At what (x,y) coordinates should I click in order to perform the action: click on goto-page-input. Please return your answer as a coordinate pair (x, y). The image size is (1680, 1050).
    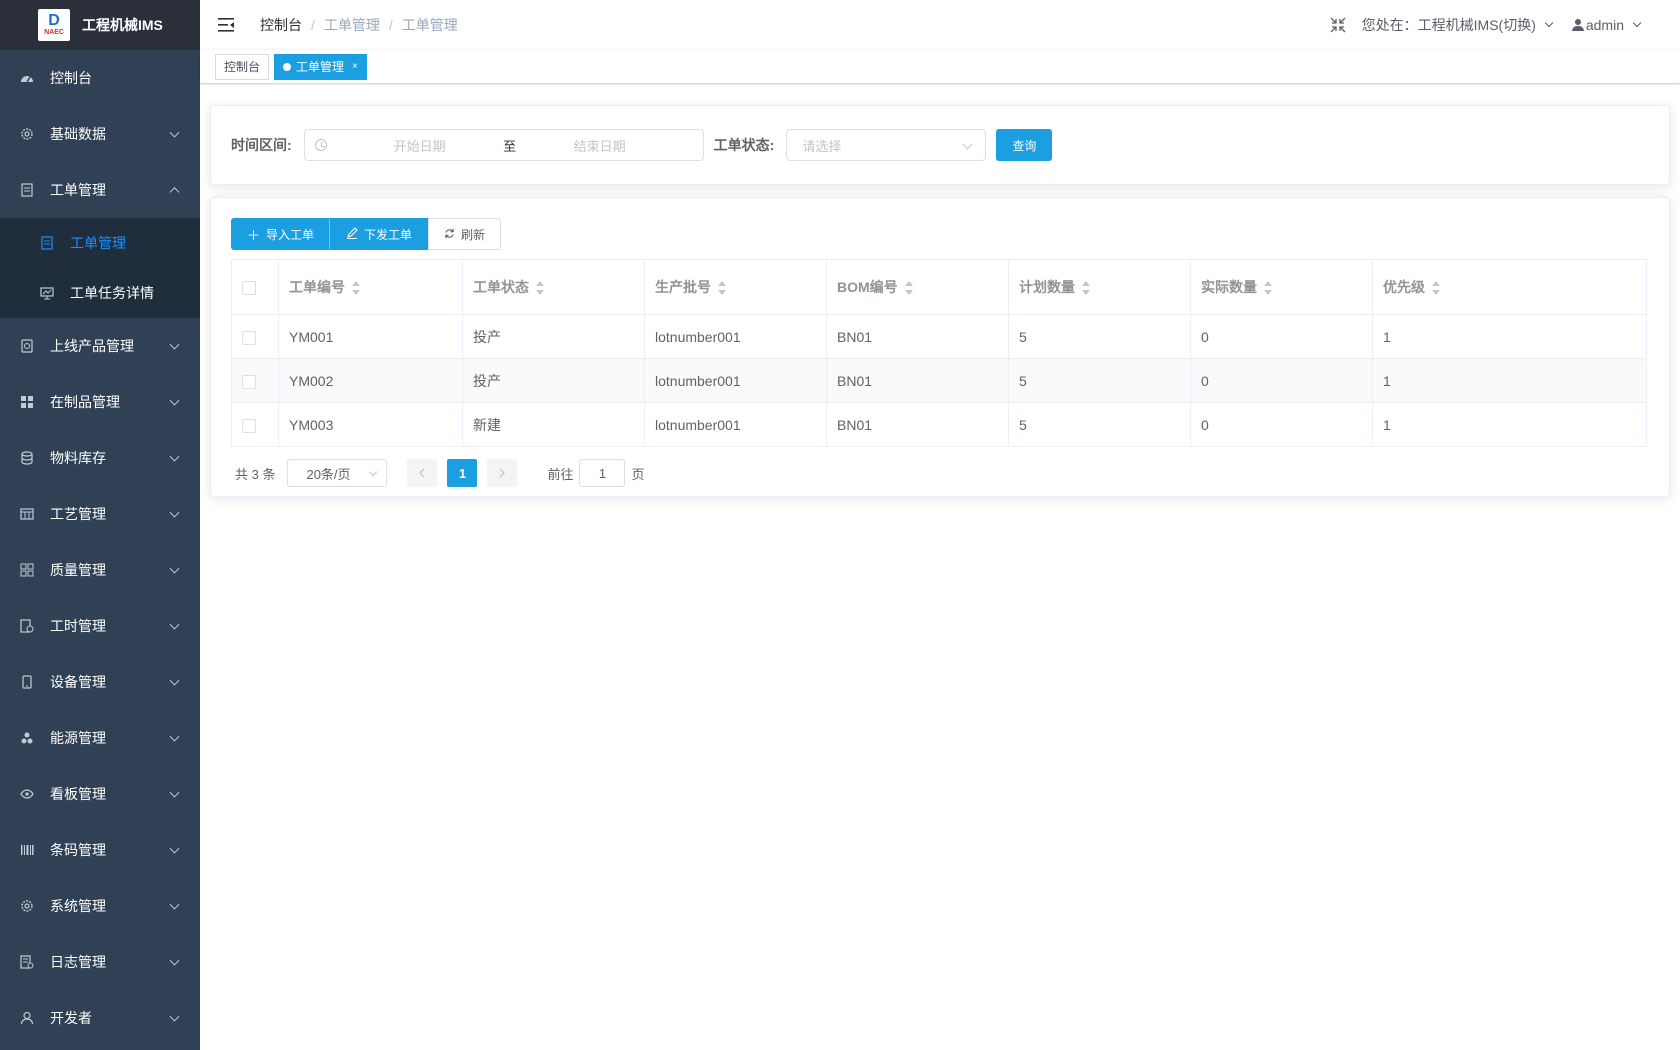
    Looking at the image, I should click on (602, 473).